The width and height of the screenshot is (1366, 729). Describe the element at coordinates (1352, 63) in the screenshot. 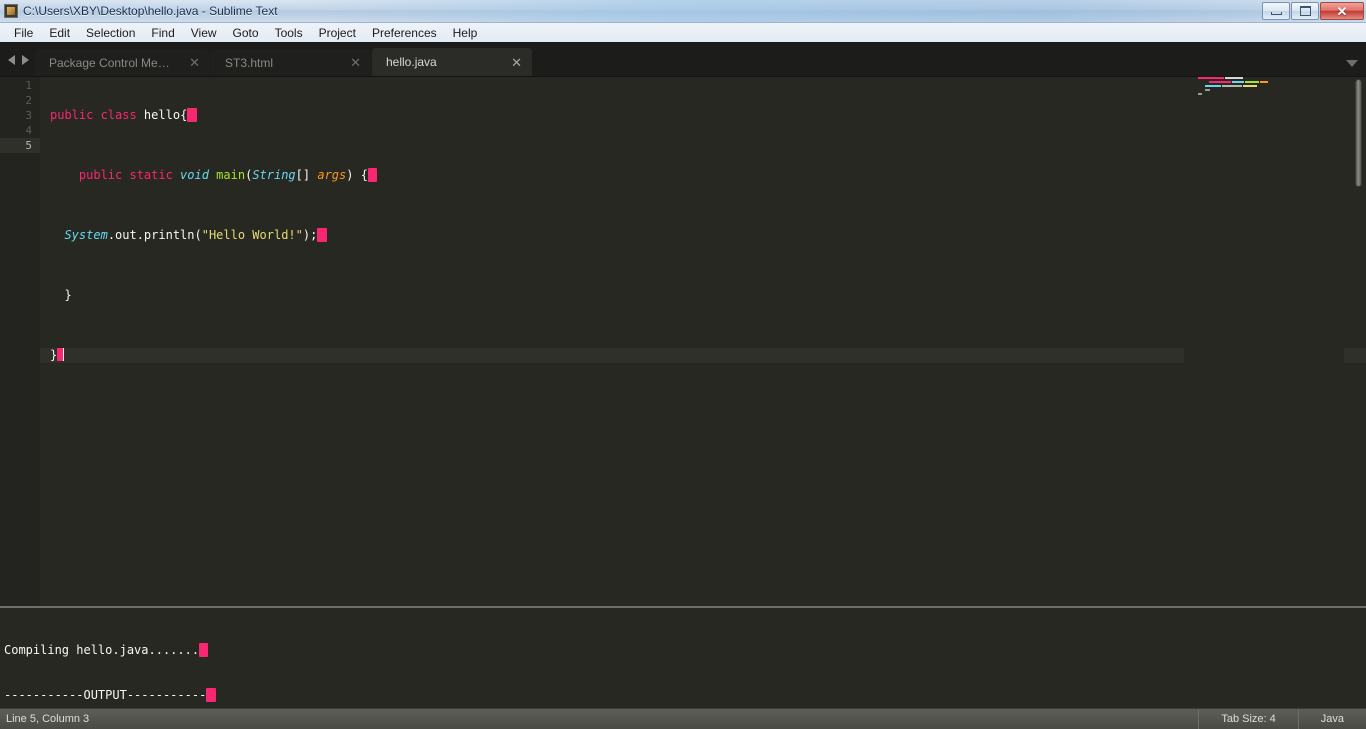

I see `chevron-down-icon` at that location.